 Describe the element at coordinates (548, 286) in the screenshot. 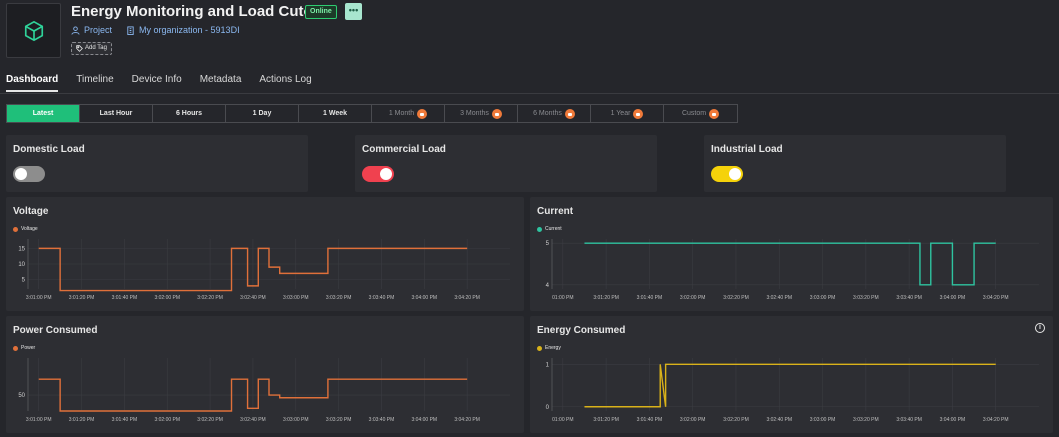

I see `y-tick-label: 4` at that location.